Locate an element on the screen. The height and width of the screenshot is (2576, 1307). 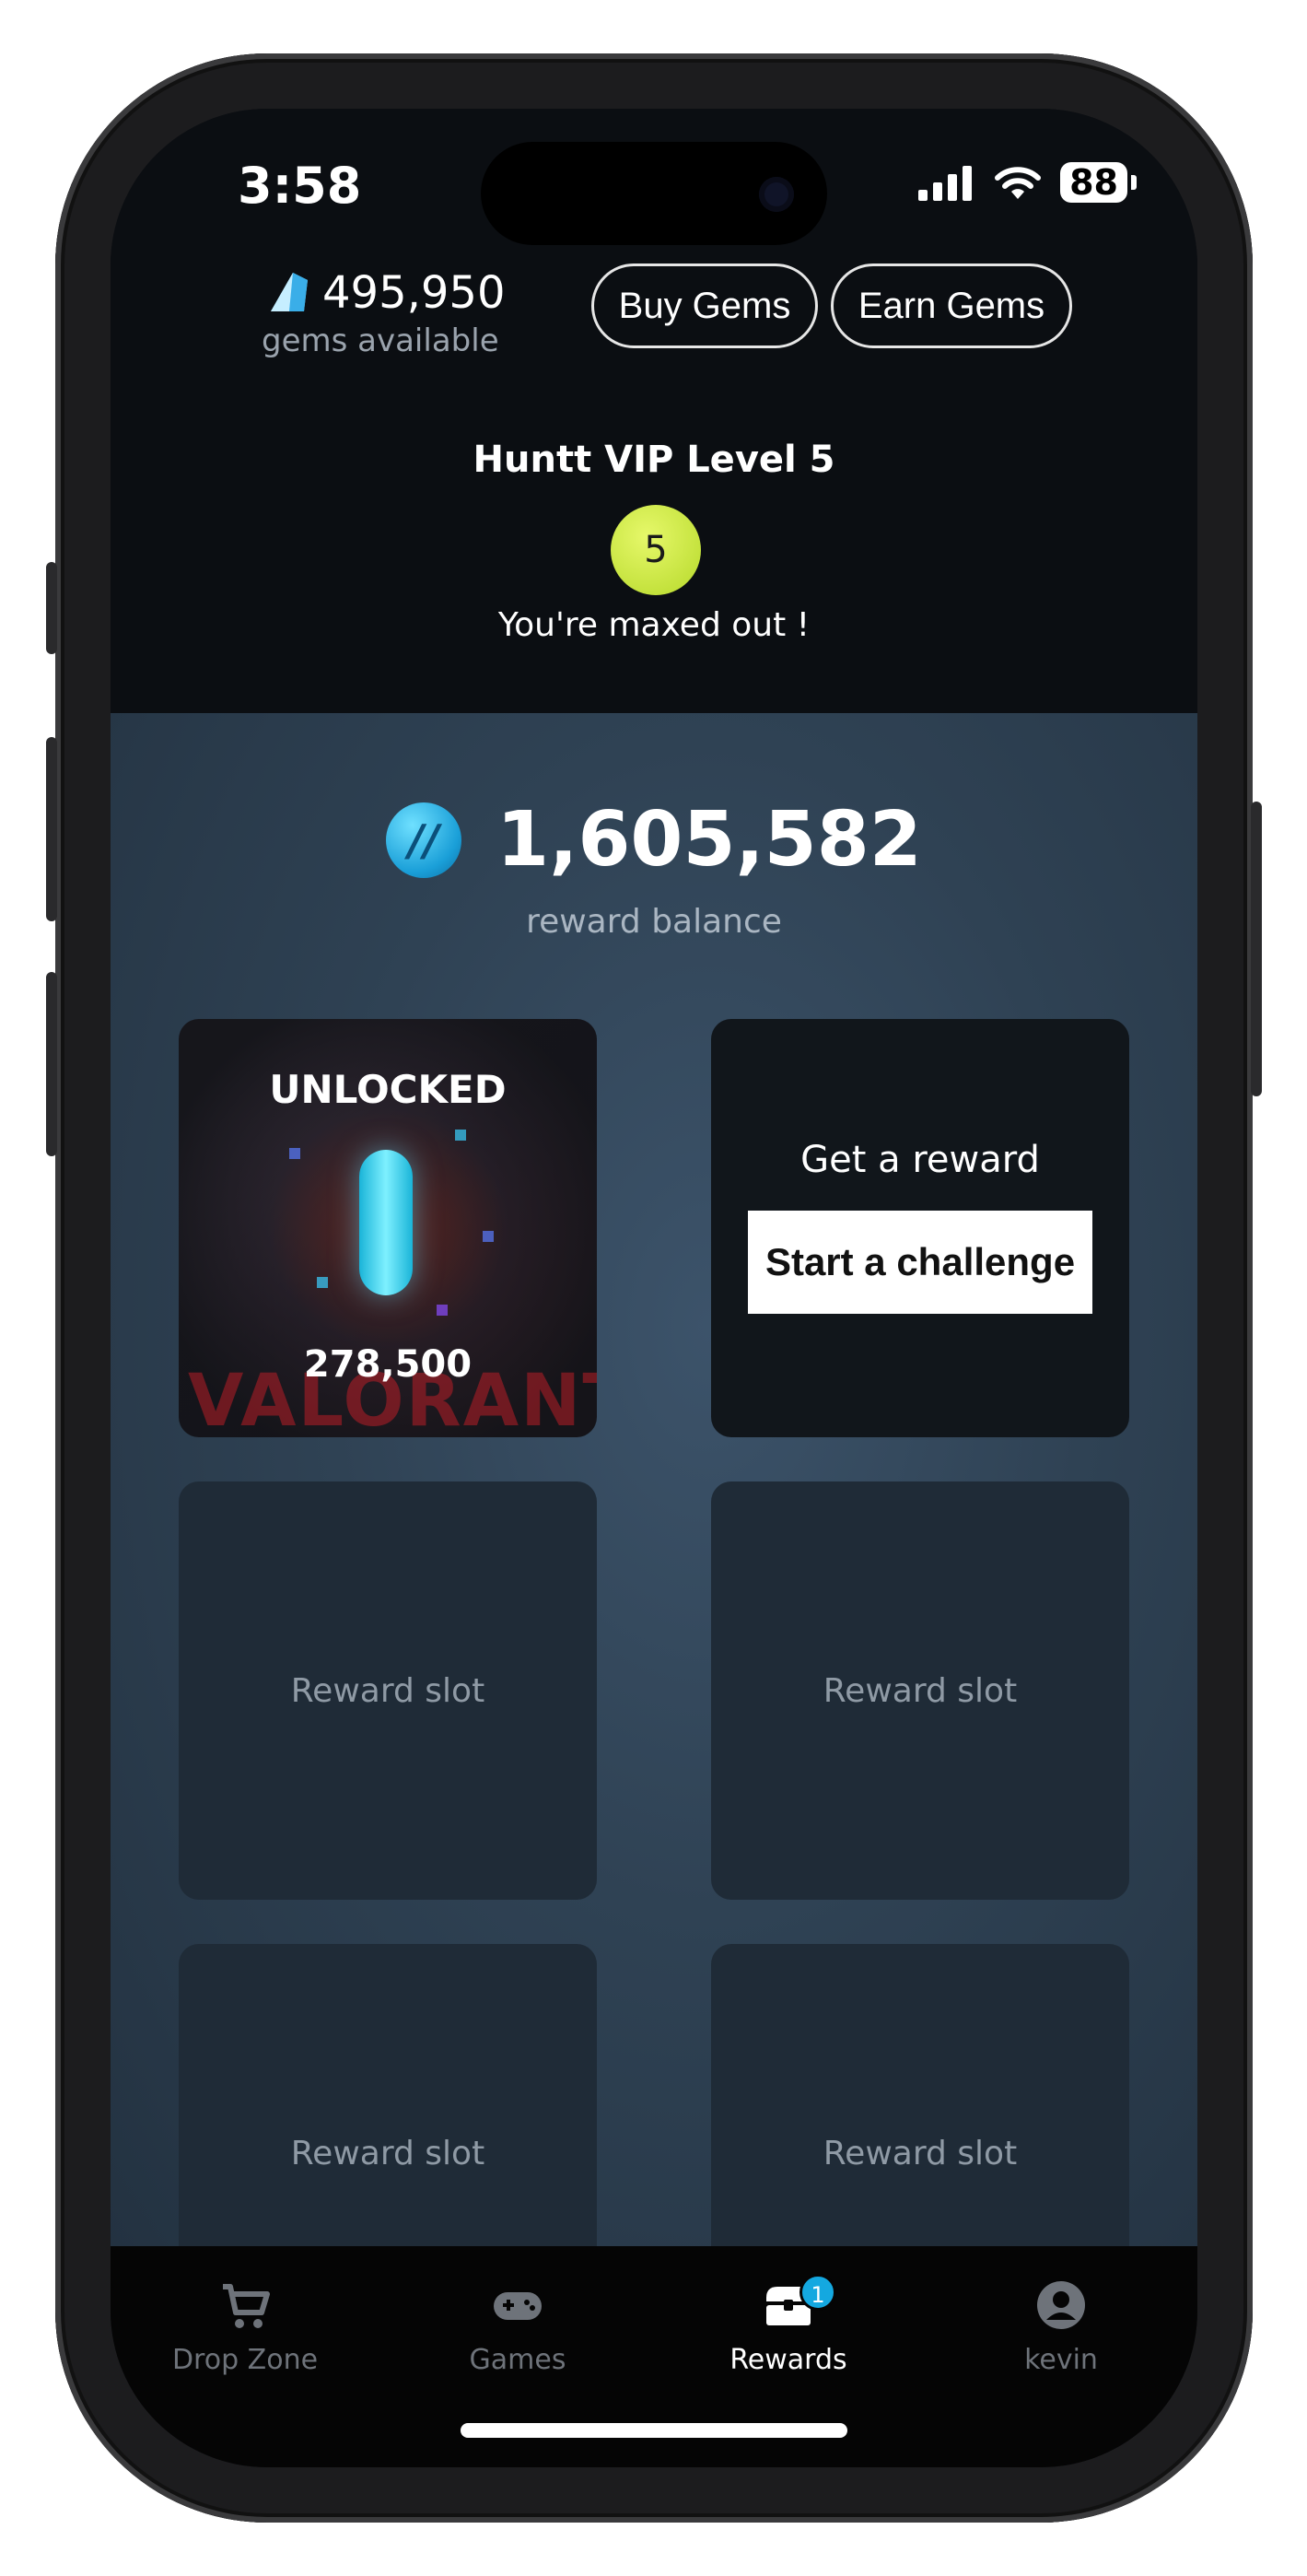
gems-count: 495,950 is located at coordinates (414, 293).